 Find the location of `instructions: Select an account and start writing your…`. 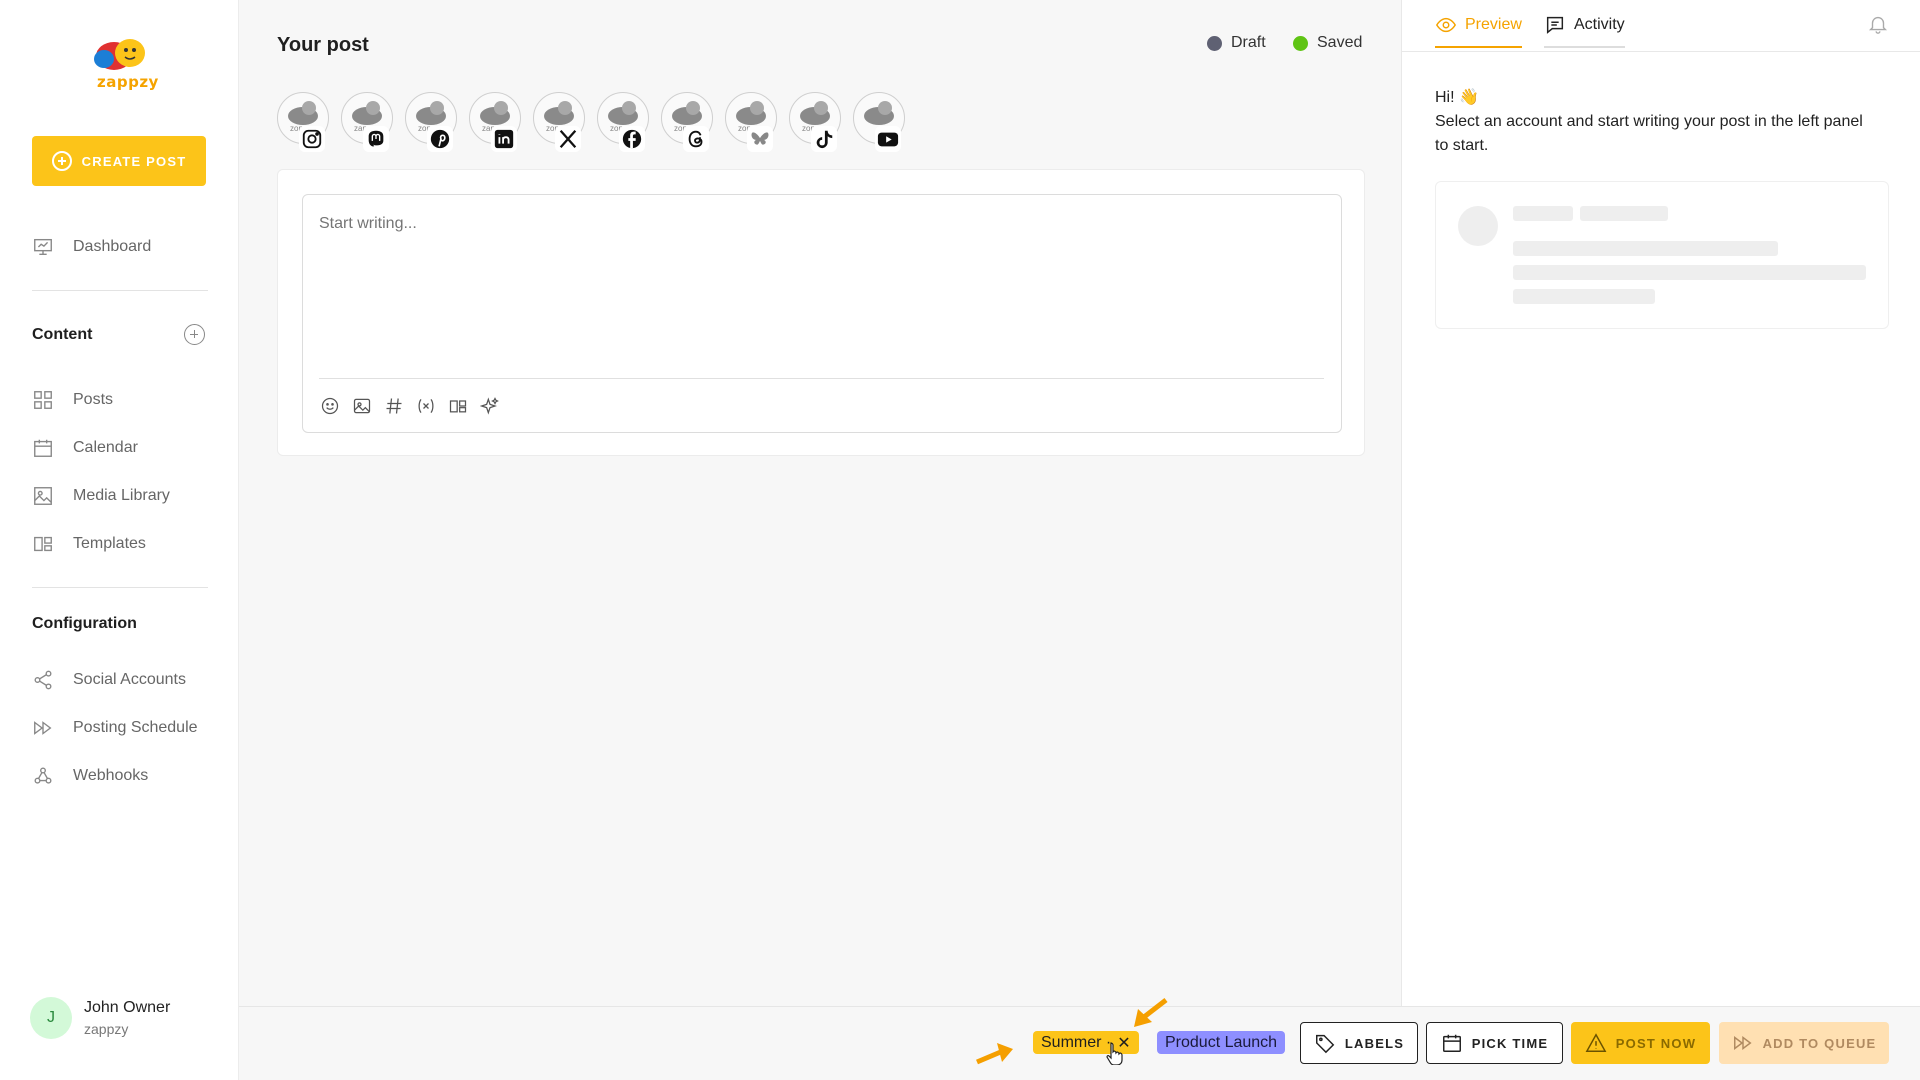

instructions: Select an account and start writing your… is located at coordinates (1649, 133).